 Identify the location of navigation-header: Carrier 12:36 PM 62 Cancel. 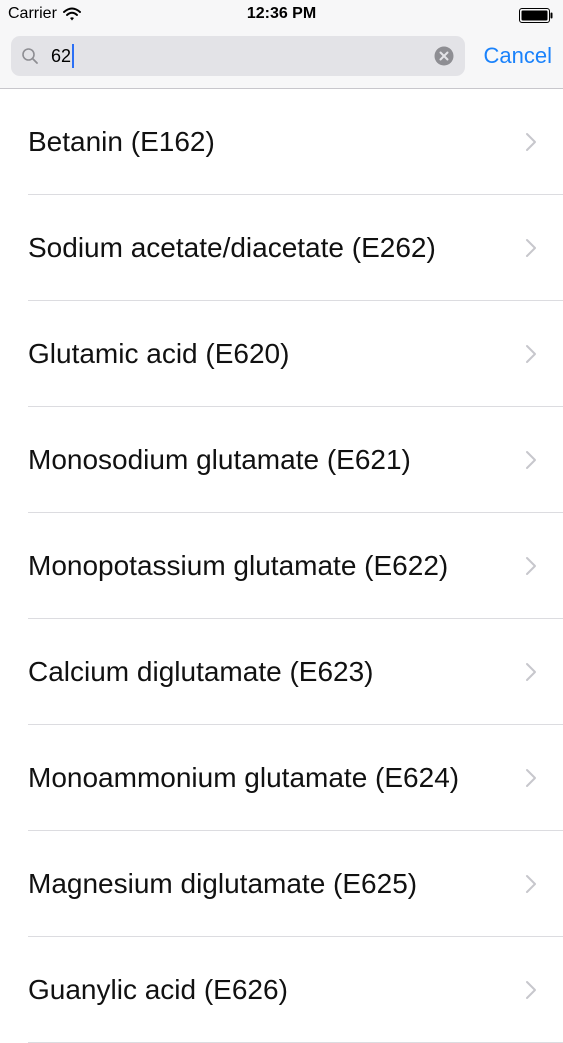
(281, 44).